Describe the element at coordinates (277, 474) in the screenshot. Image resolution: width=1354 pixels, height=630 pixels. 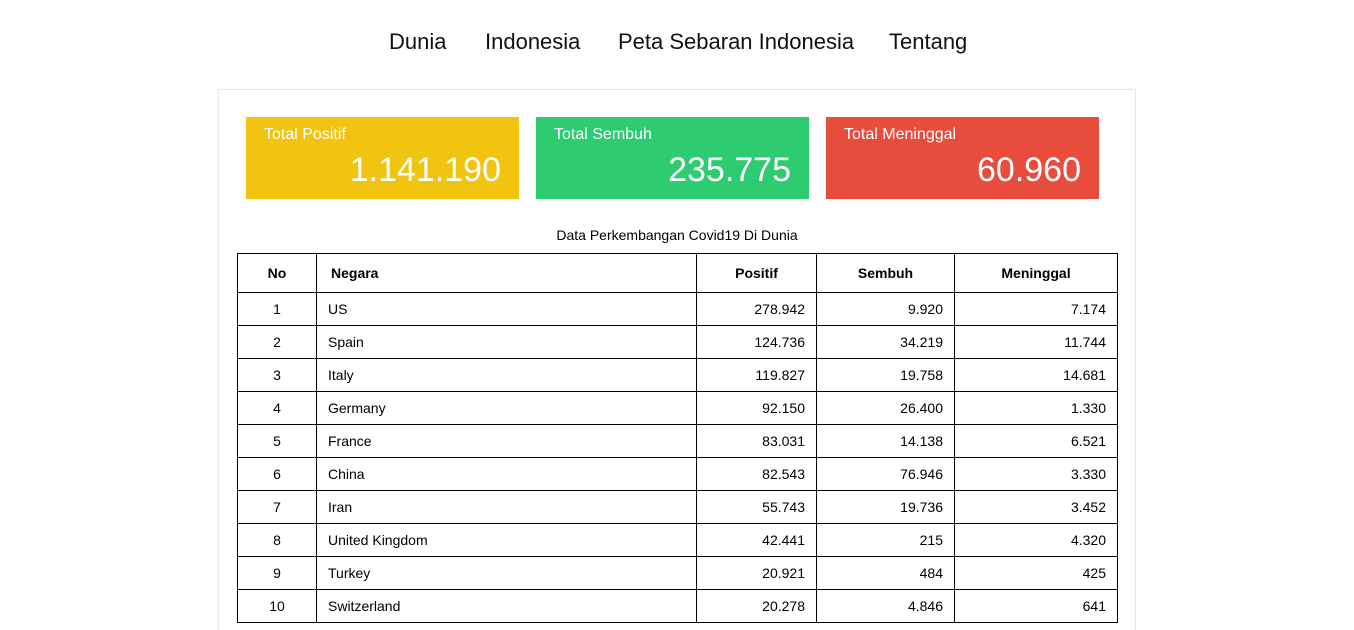
I see `cell-no: 6` at that location.